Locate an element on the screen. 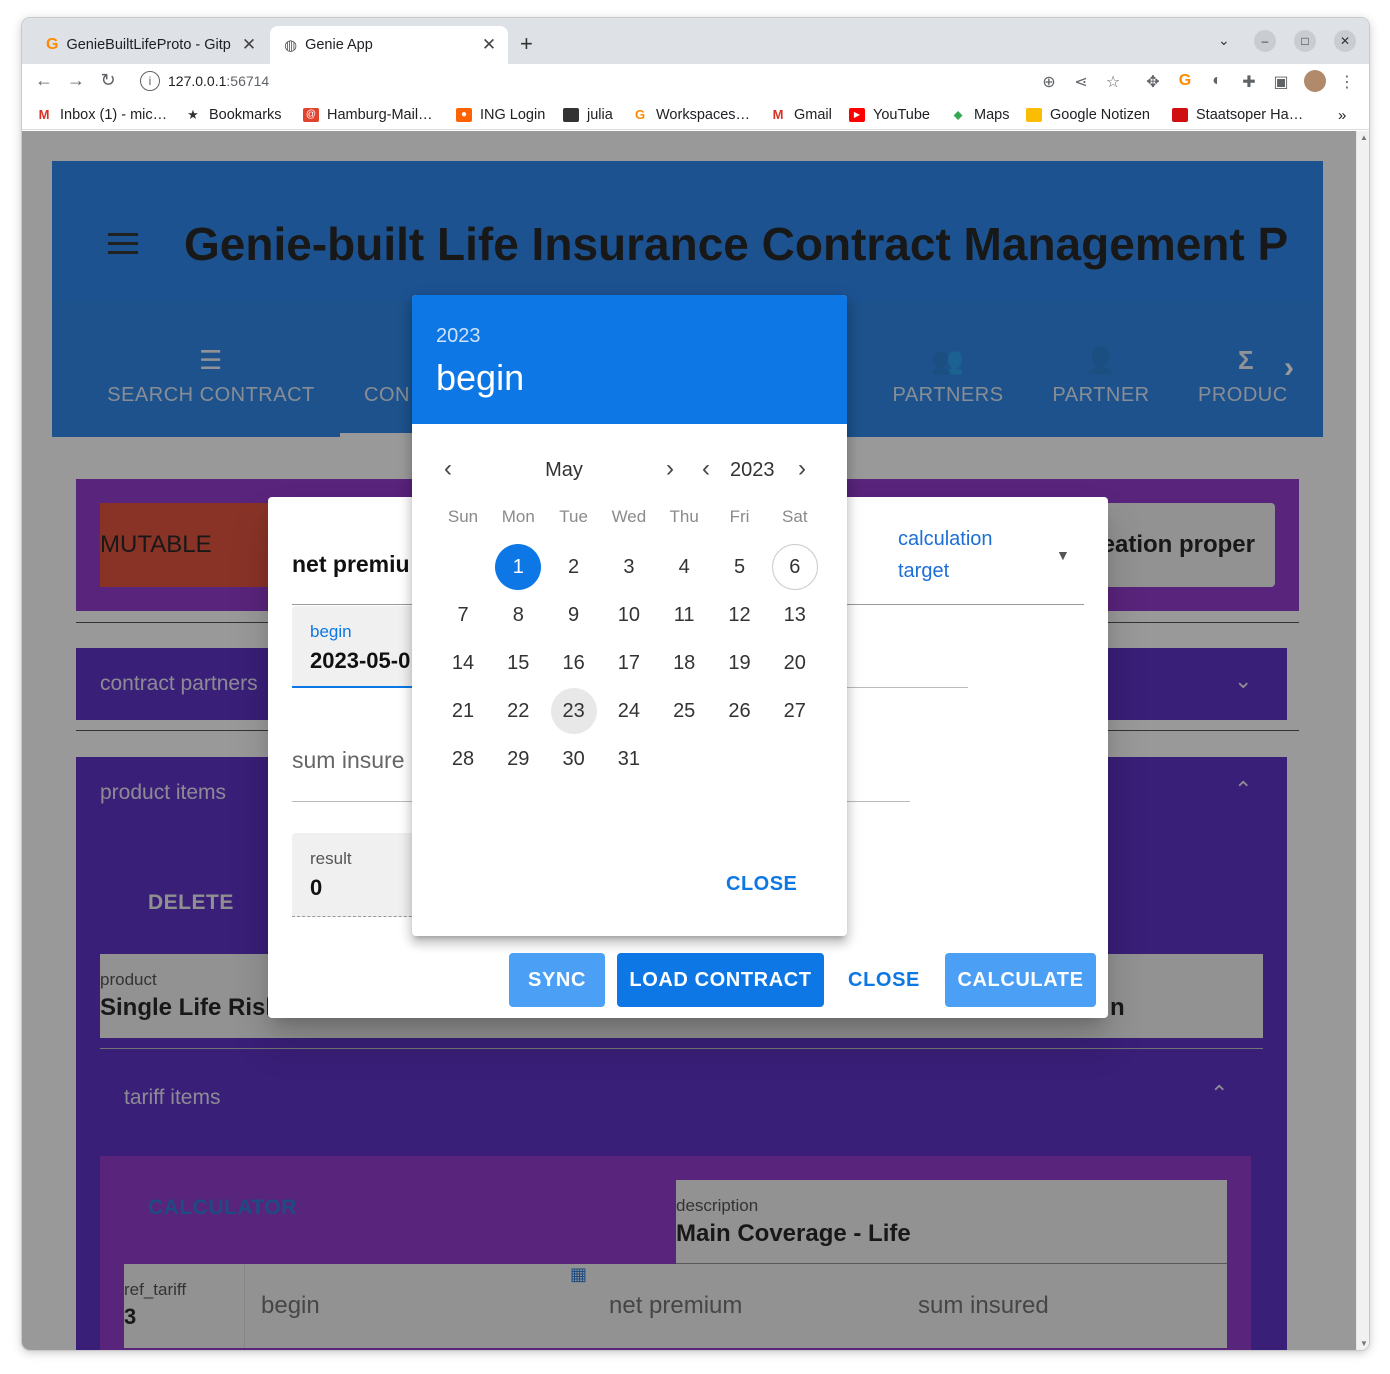 This screenshot has width=1390, height=1374. menu-dots-icon: ⋮ is located at coordinates (1347, 82).